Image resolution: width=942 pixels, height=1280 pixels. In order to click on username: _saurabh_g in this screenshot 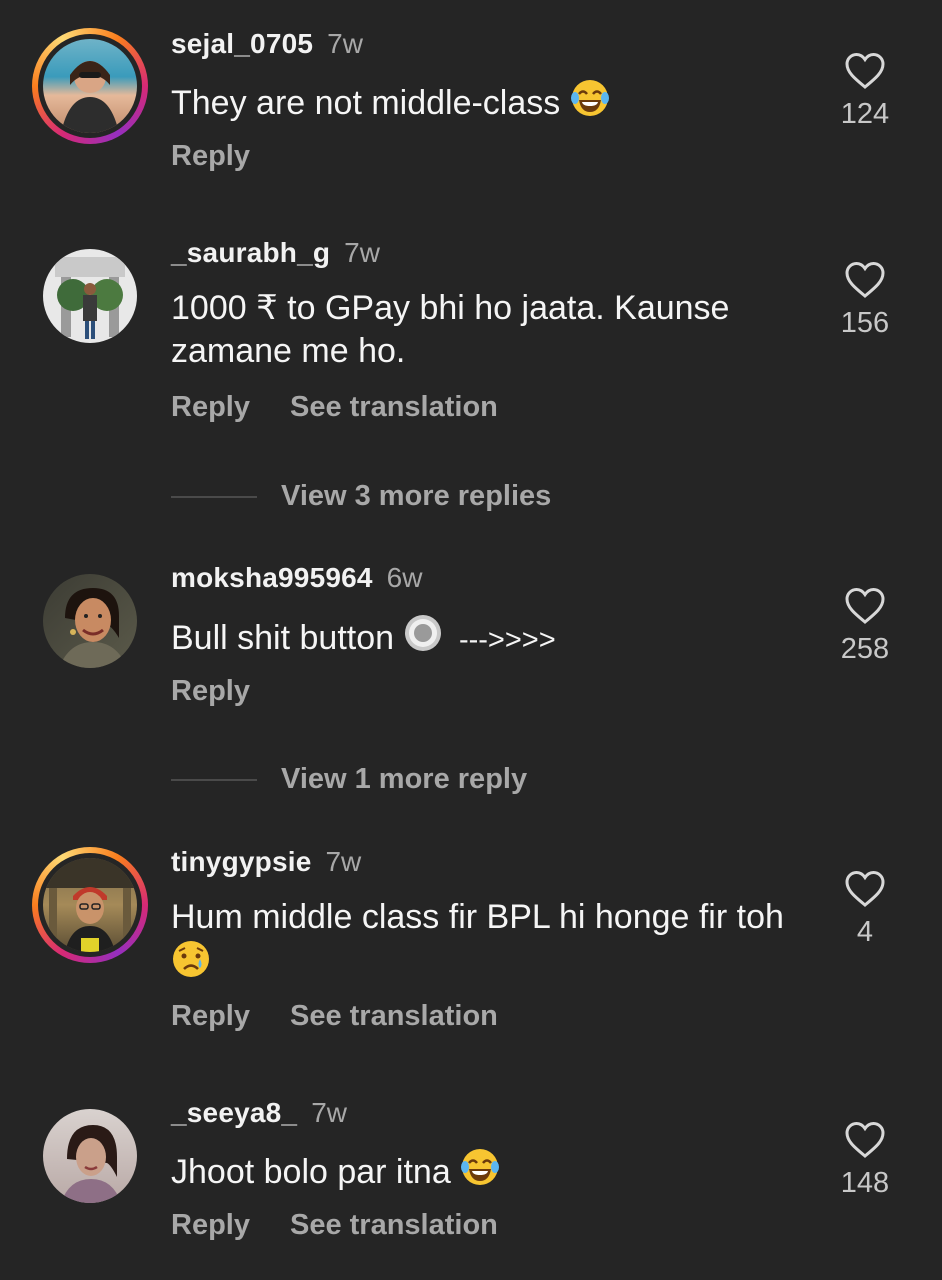, I will do `click(250, 252)`.